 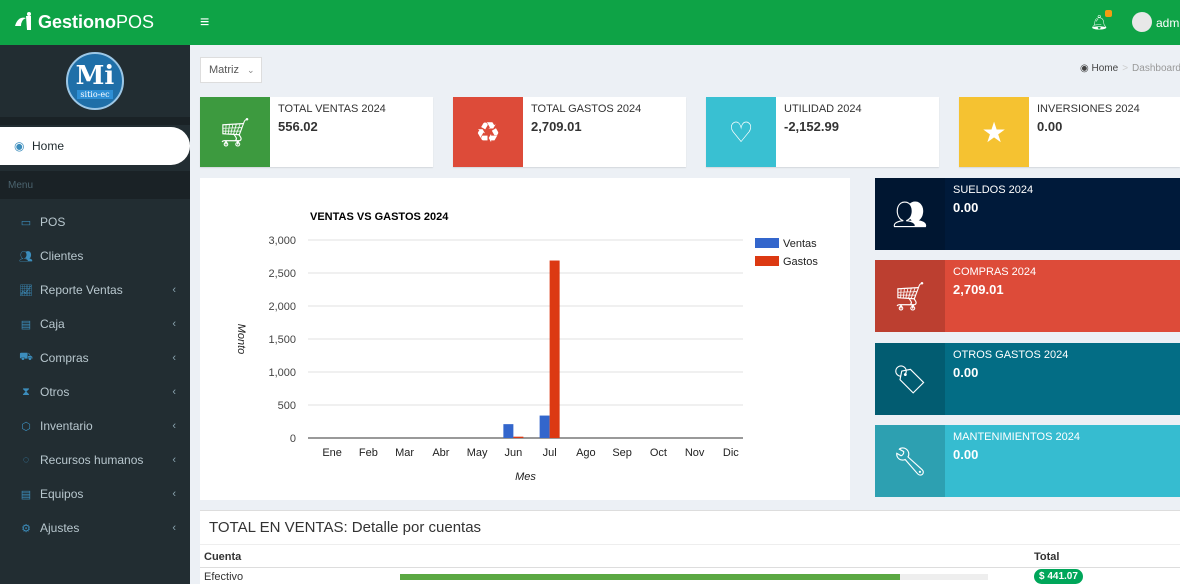 I want to click on x-tick-label: Jun, so click(x=514, y=453).